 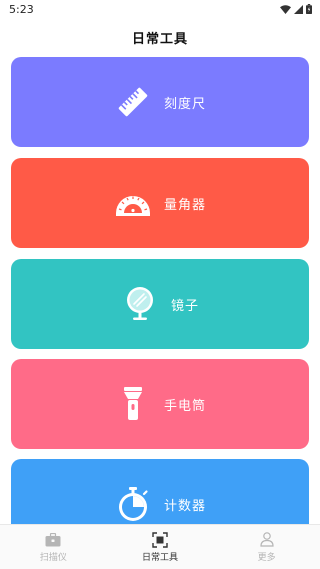 What do you see at coordinates (266, 557) in the screenshot?
I see `nav-label-more: 更多` at bounding box center [266, 557].